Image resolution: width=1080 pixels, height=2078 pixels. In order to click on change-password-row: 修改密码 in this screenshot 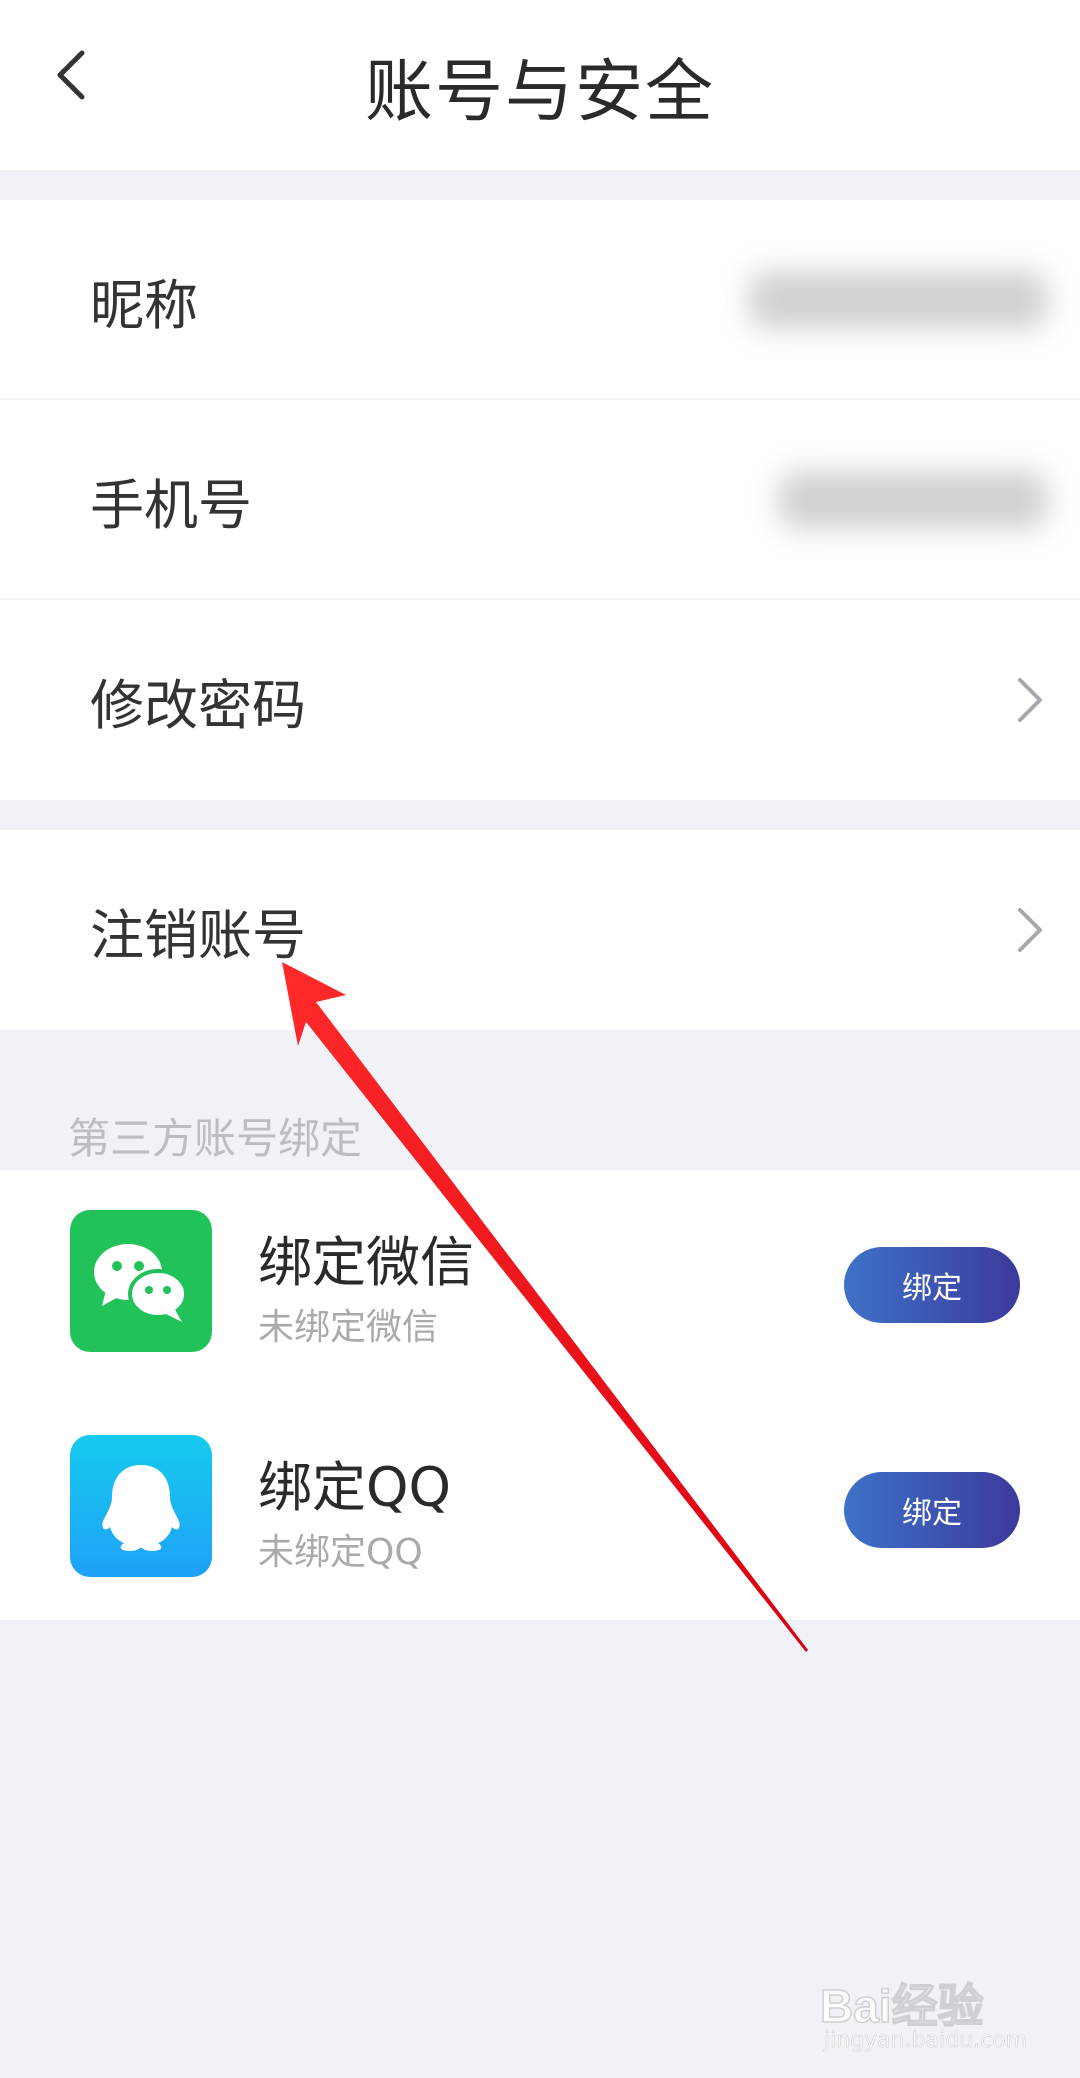, I will do `click(540, 700)`.